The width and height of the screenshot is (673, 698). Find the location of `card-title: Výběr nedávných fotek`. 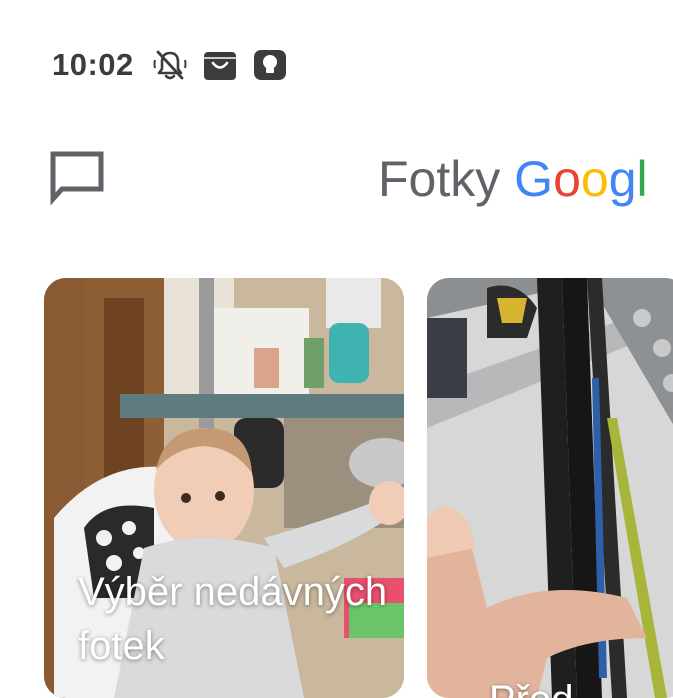

card-title: Výběr nedávných fotek is located at coordinates (233, 619).